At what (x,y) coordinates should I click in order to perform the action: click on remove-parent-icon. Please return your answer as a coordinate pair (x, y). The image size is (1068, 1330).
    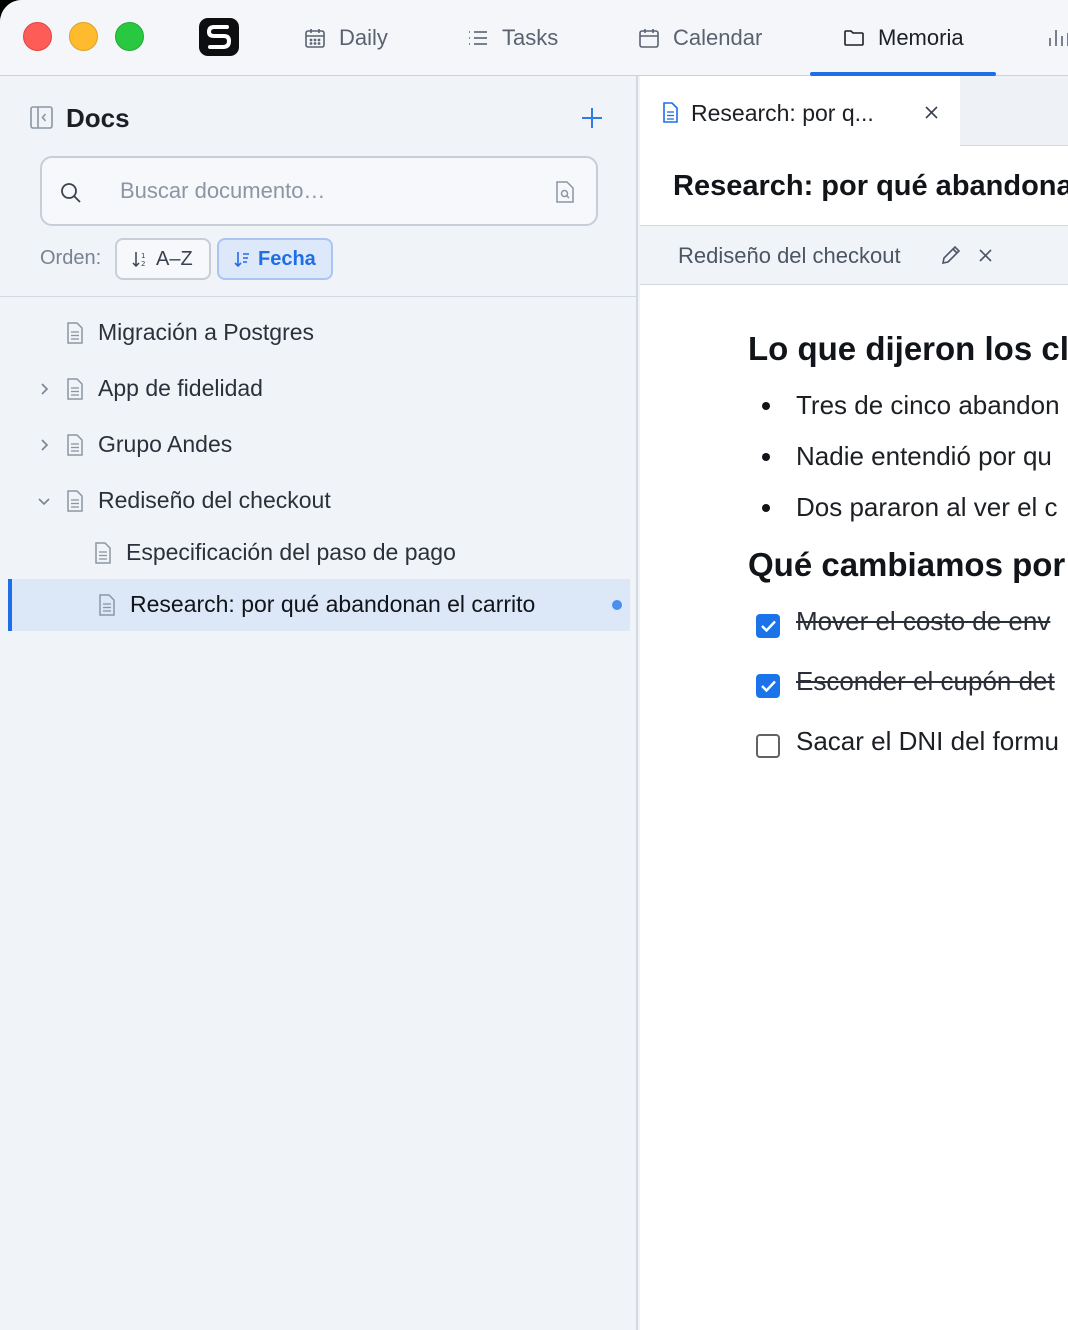
    Looking at the image, I should click on (985, 255).